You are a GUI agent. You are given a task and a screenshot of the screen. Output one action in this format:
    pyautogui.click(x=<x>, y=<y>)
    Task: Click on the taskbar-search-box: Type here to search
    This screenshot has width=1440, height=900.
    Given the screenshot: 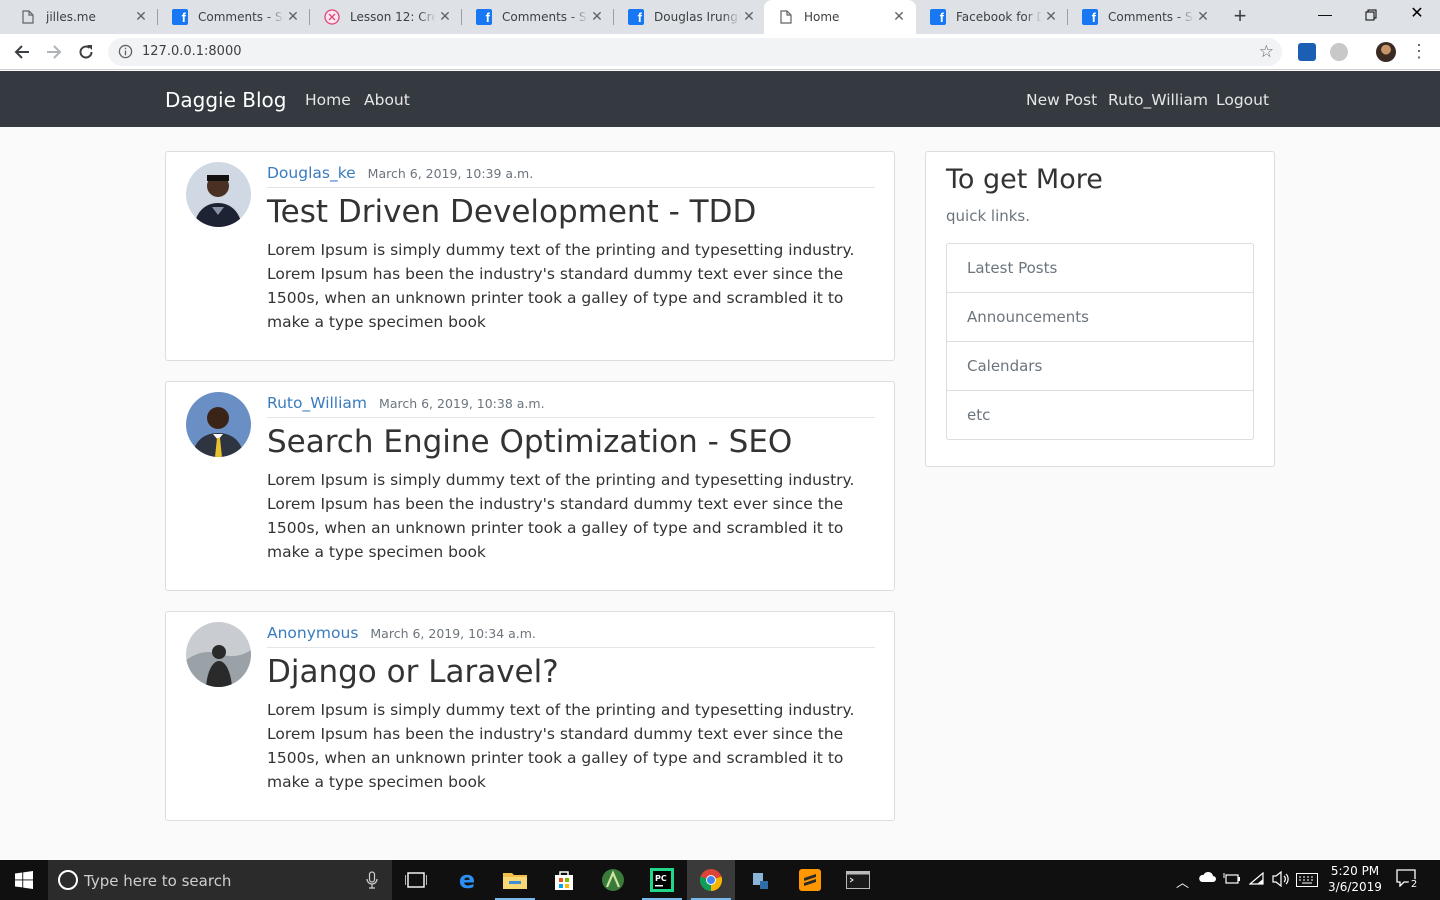 What is the action you would take?
    pyautogui.click(x=220, y=880)
    